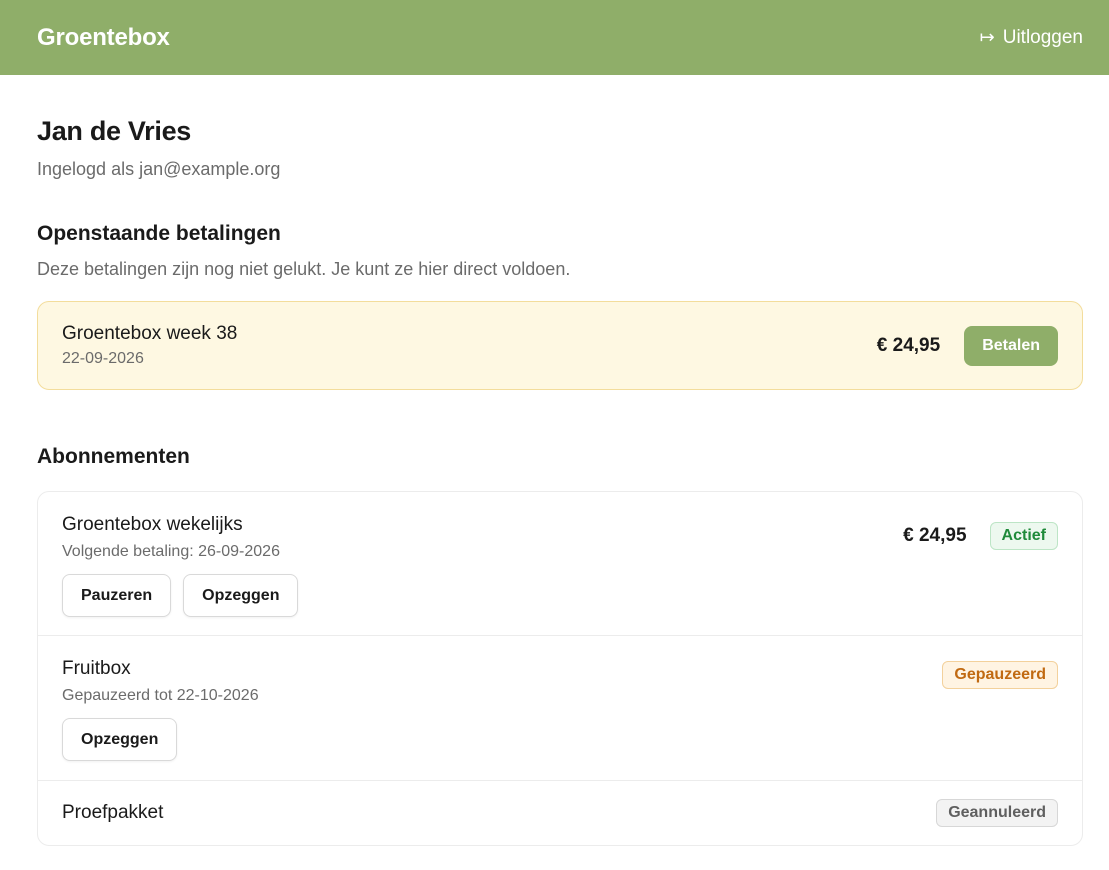 The width and height of the screenshot is (1109, 870). I want to click on status-badge: Gepauzeerd, so click(1000, 675).